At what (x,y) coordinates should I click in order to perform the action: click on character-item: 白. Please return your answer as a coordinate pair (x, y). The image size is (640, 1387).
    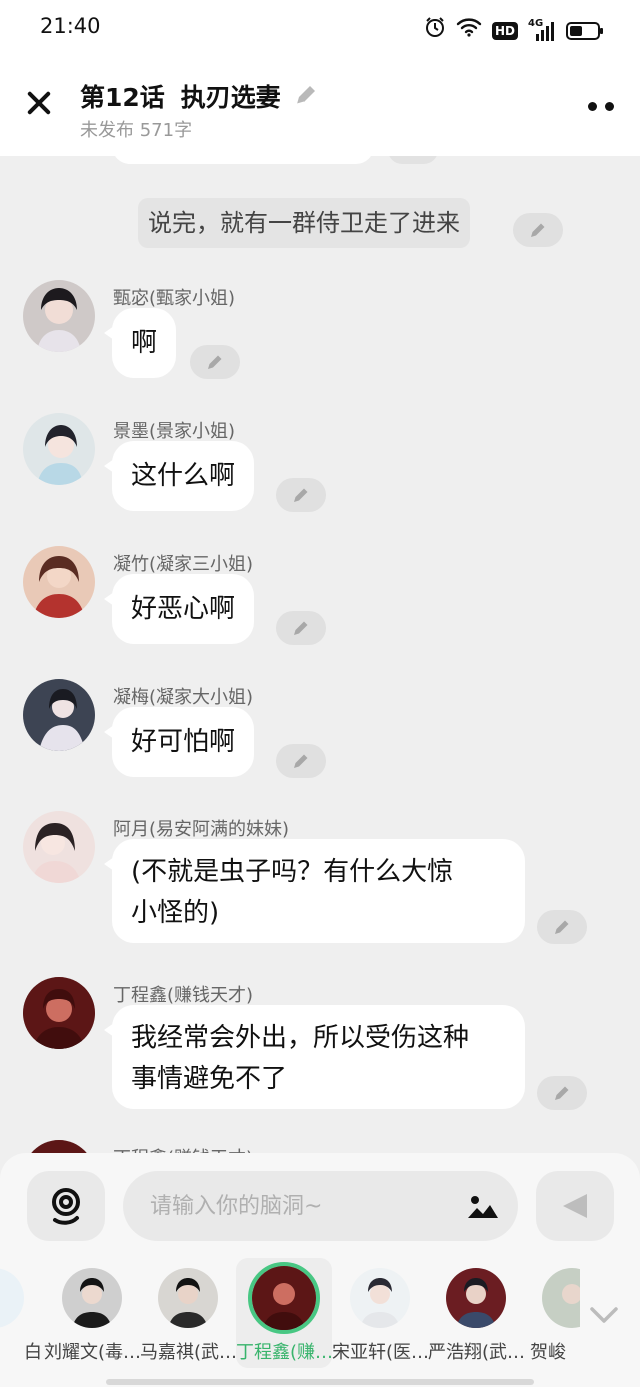
    Looking at the image, I should click on (21, 1313).